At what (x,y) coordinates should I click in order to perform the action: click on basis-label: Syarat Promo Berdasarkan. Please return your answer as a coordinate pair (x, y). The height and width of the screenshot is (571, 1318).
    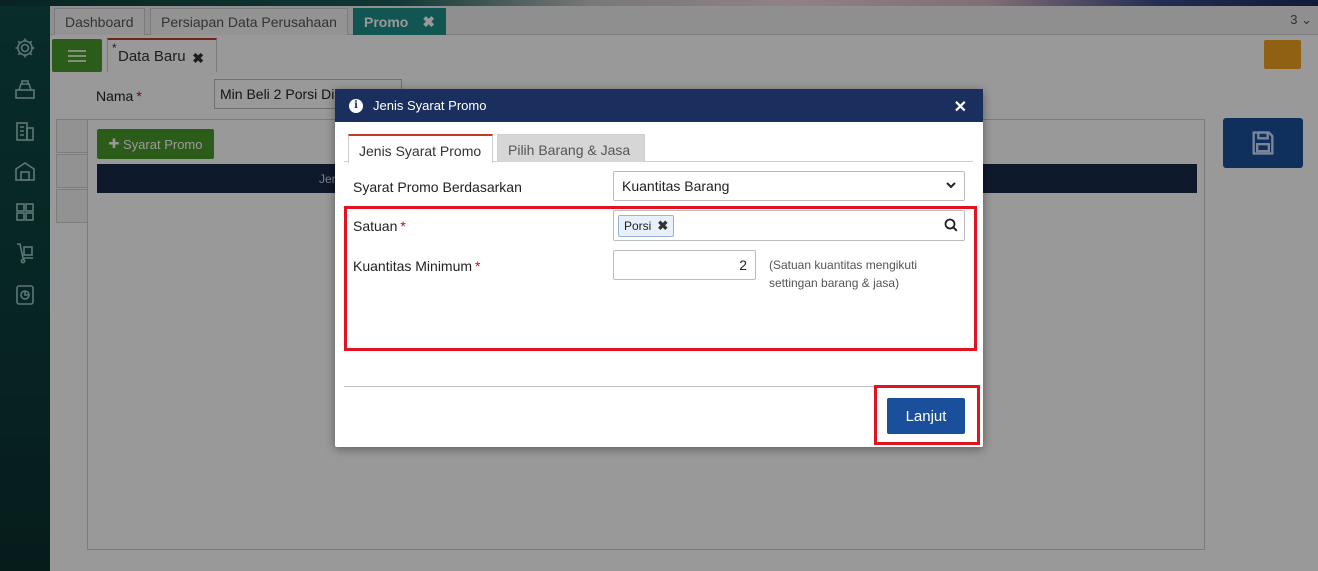
    Looking at the image, I should click on (437, 187).